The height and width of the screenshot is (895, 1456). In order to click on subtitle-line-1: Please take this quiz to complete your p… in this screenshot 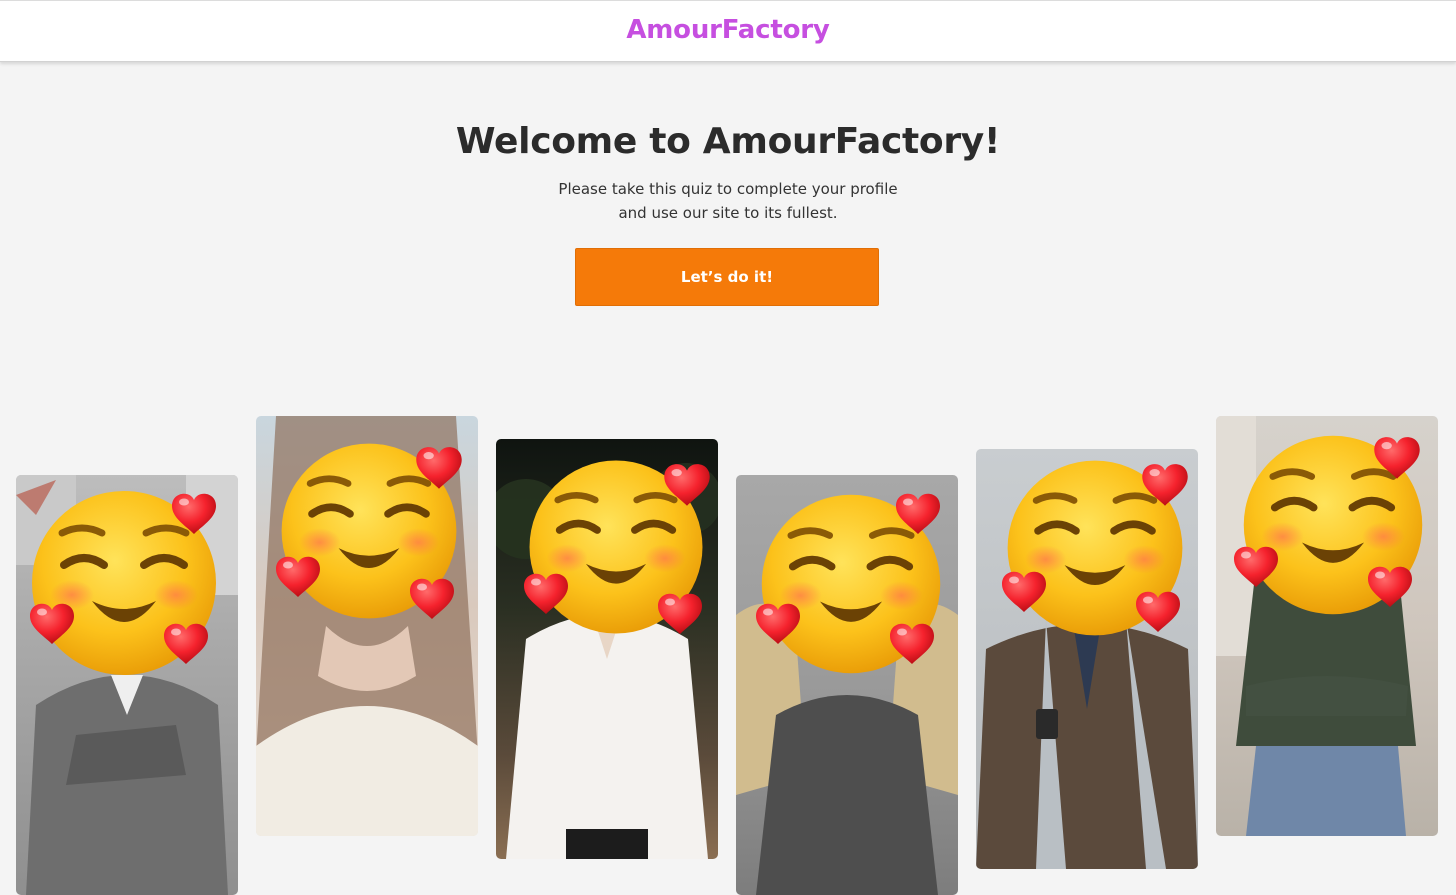, I will do `click(728, 189)`.